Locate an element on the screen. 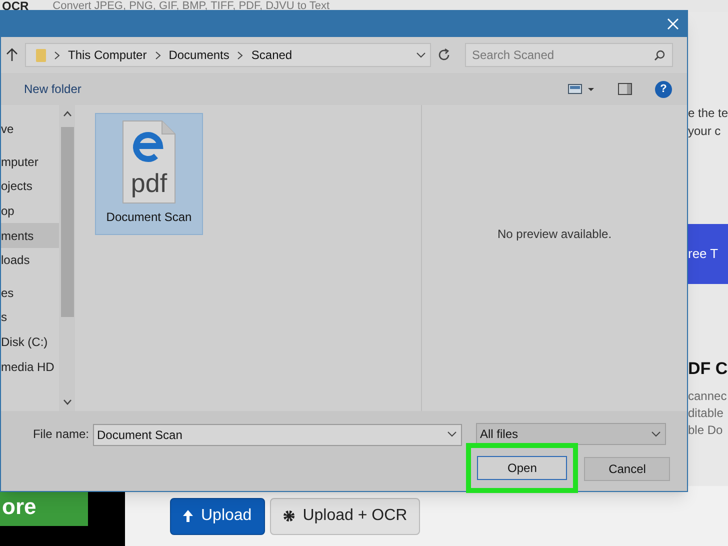 The image size is (728, 546). navigation-item: ve is located at coordinates (30, 129).